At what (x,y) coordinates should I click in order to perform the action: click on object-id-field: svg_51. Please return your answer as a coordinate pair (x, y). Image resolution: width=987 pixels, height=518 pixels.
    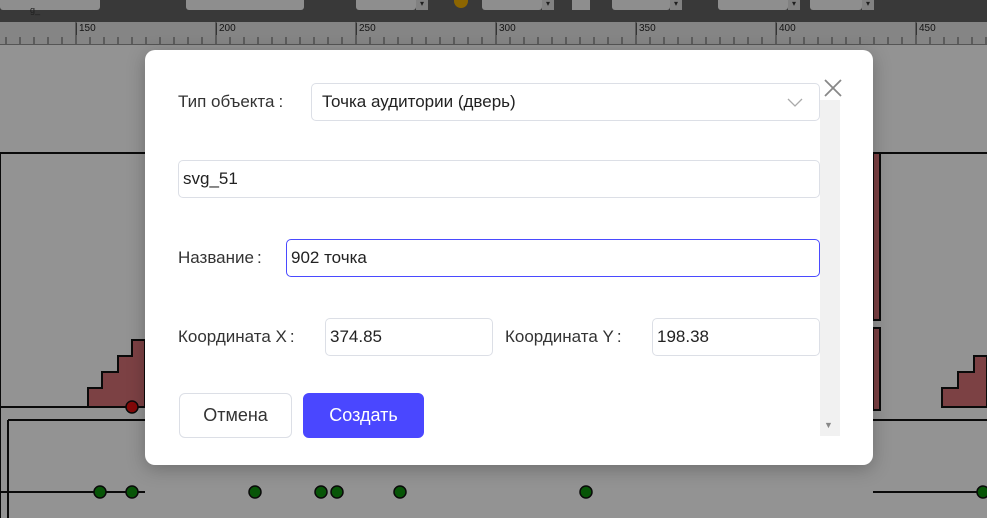
    Looking at the image, I should click on (499, 179).